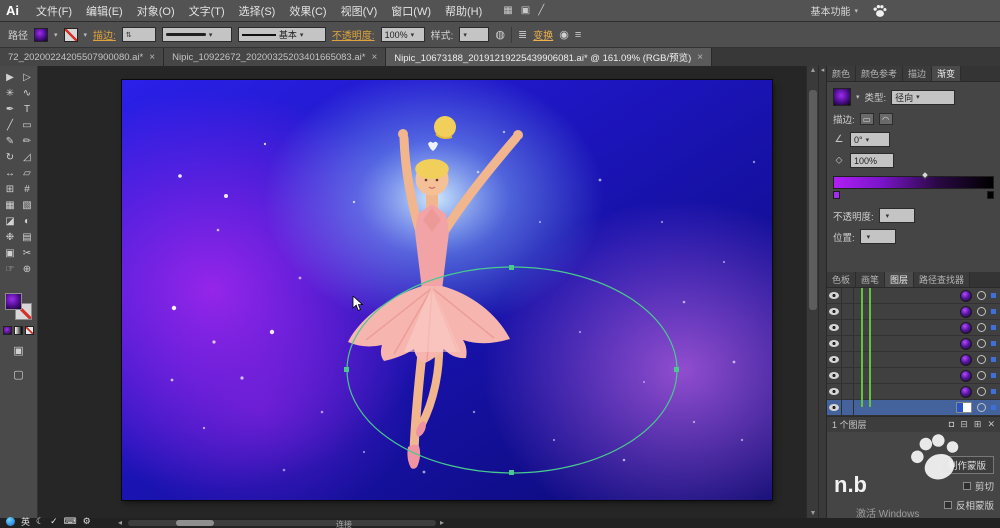 The image size is (1000, 528). Describe the element at coordinates (836, 195) in the screenshot. I see `gradient-stop-left` at that location.